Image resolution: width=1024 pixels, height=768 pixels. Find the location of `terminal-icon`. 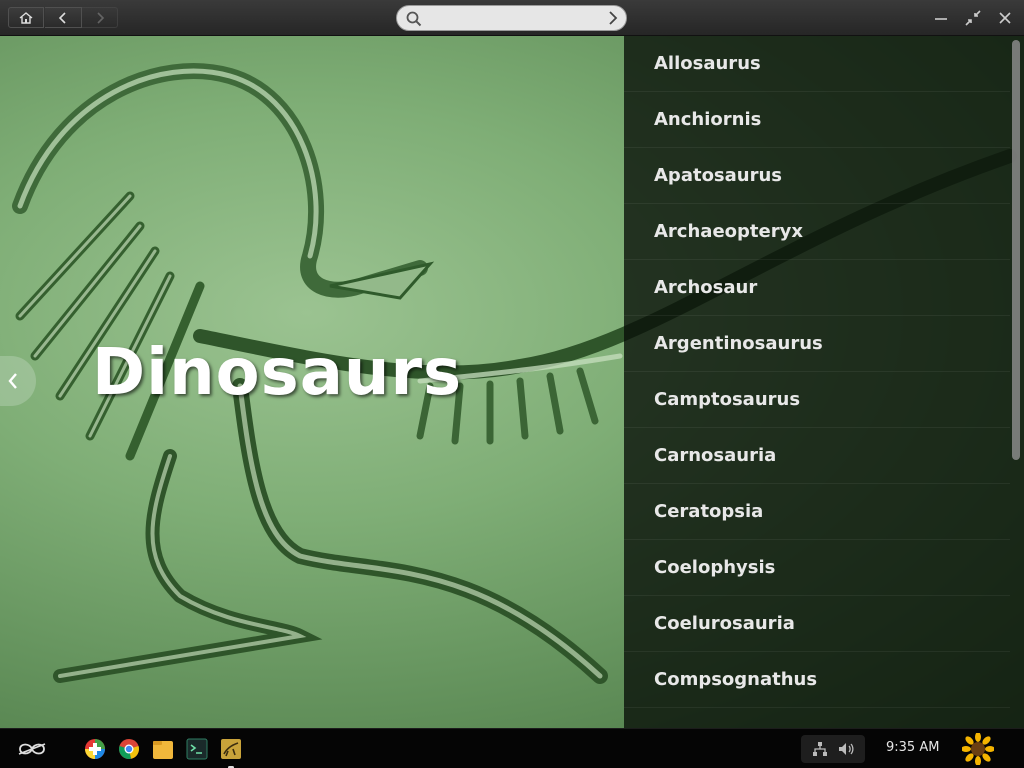

terminal-icon is located at coordinates (197, 749).